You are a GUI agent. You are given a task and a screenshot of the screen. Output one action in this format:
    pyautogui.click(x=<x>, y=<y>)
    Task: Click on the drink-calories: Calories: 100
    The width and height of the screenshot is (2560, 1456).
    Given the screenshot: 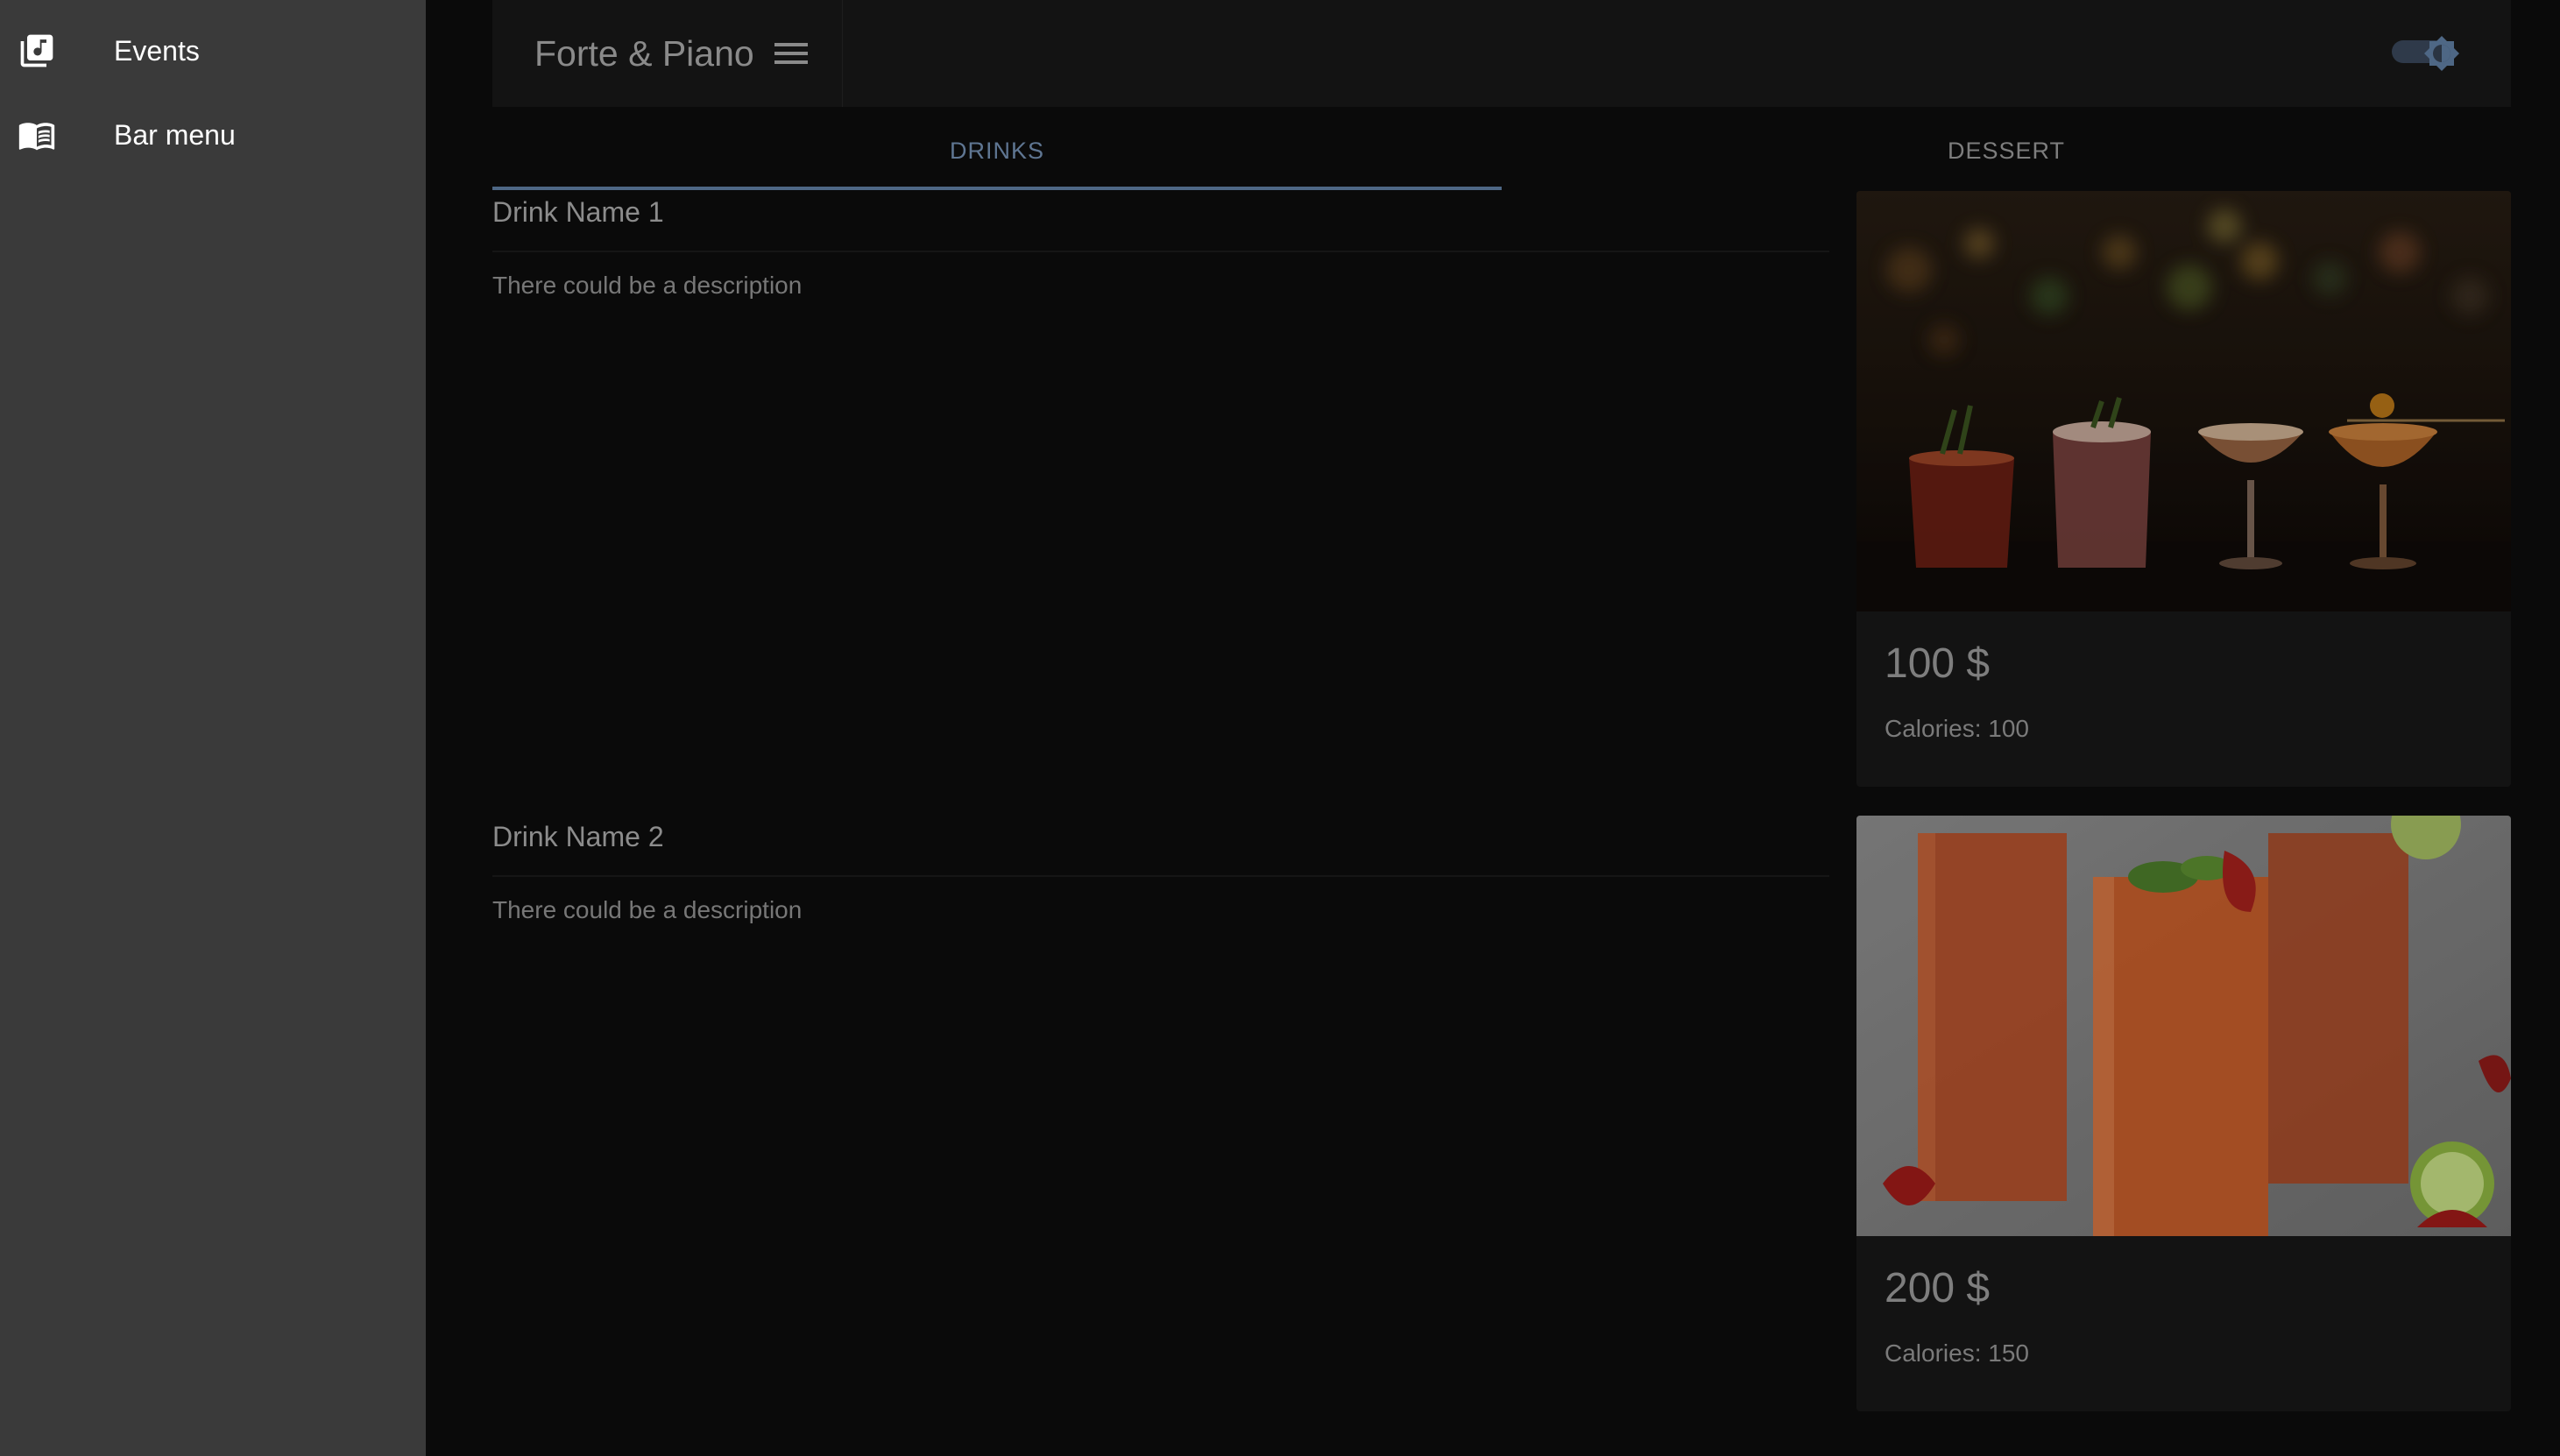 What is the action you would take?
    pyautogui.click(x=1957, y=728)
    